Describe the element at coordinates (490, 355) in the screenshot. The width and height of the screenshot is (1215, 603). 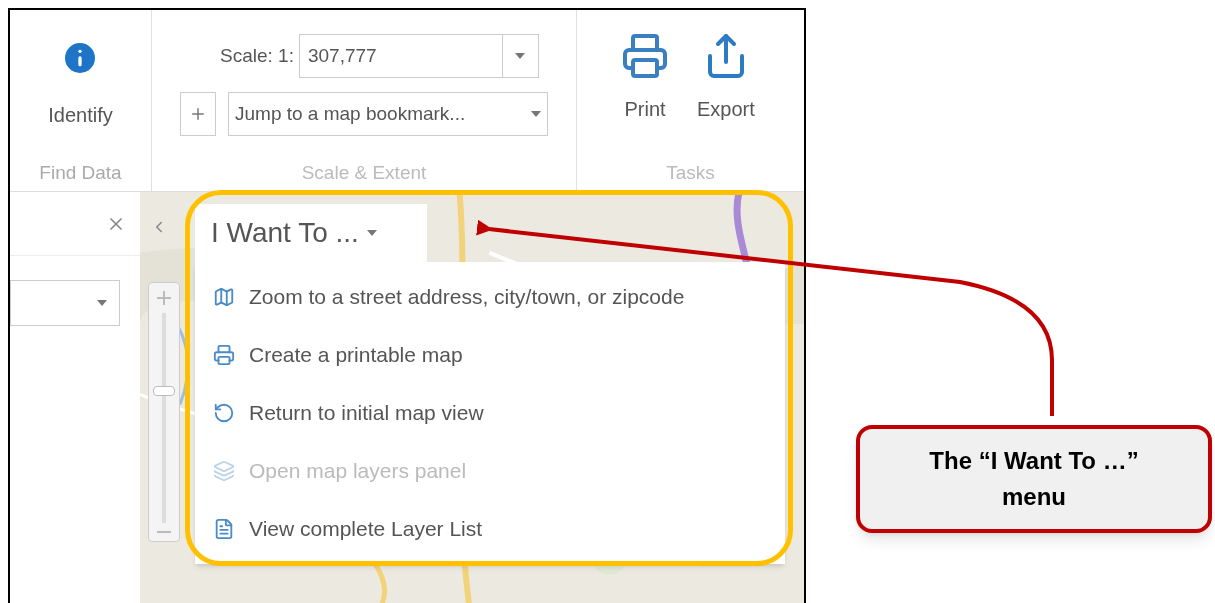
I see `menu-item: Create a printable map` at that location.